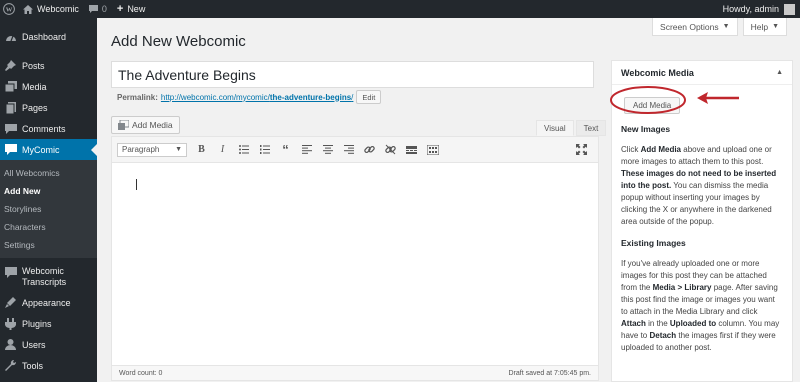  Describe the element at coordinates (581, 150) in the screenshot. I see `fullscreen-icon` at that location.